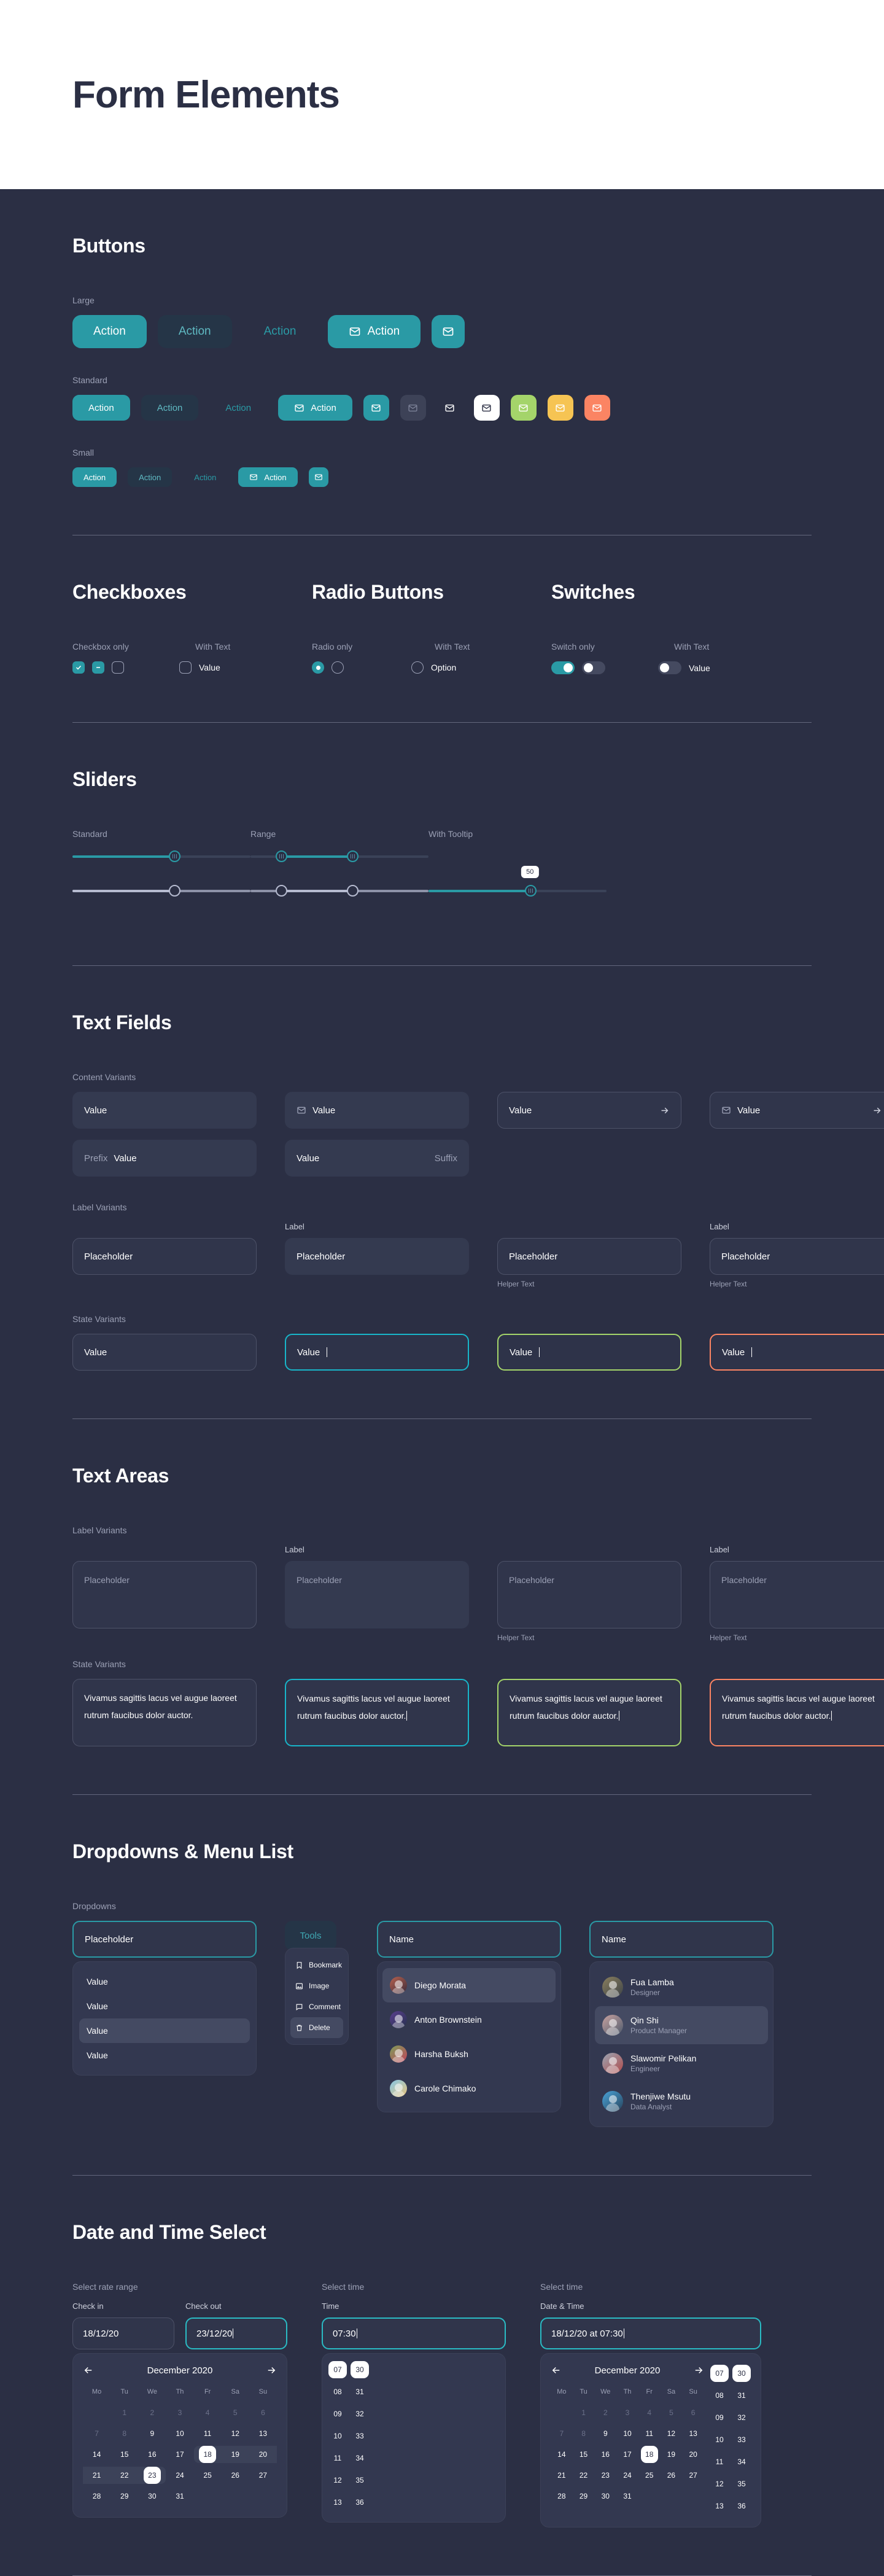  What do you see at coordinates (310, 1935) in the screenshot?
I see `tools-button: Tools` at bounding box center [310, 1935].